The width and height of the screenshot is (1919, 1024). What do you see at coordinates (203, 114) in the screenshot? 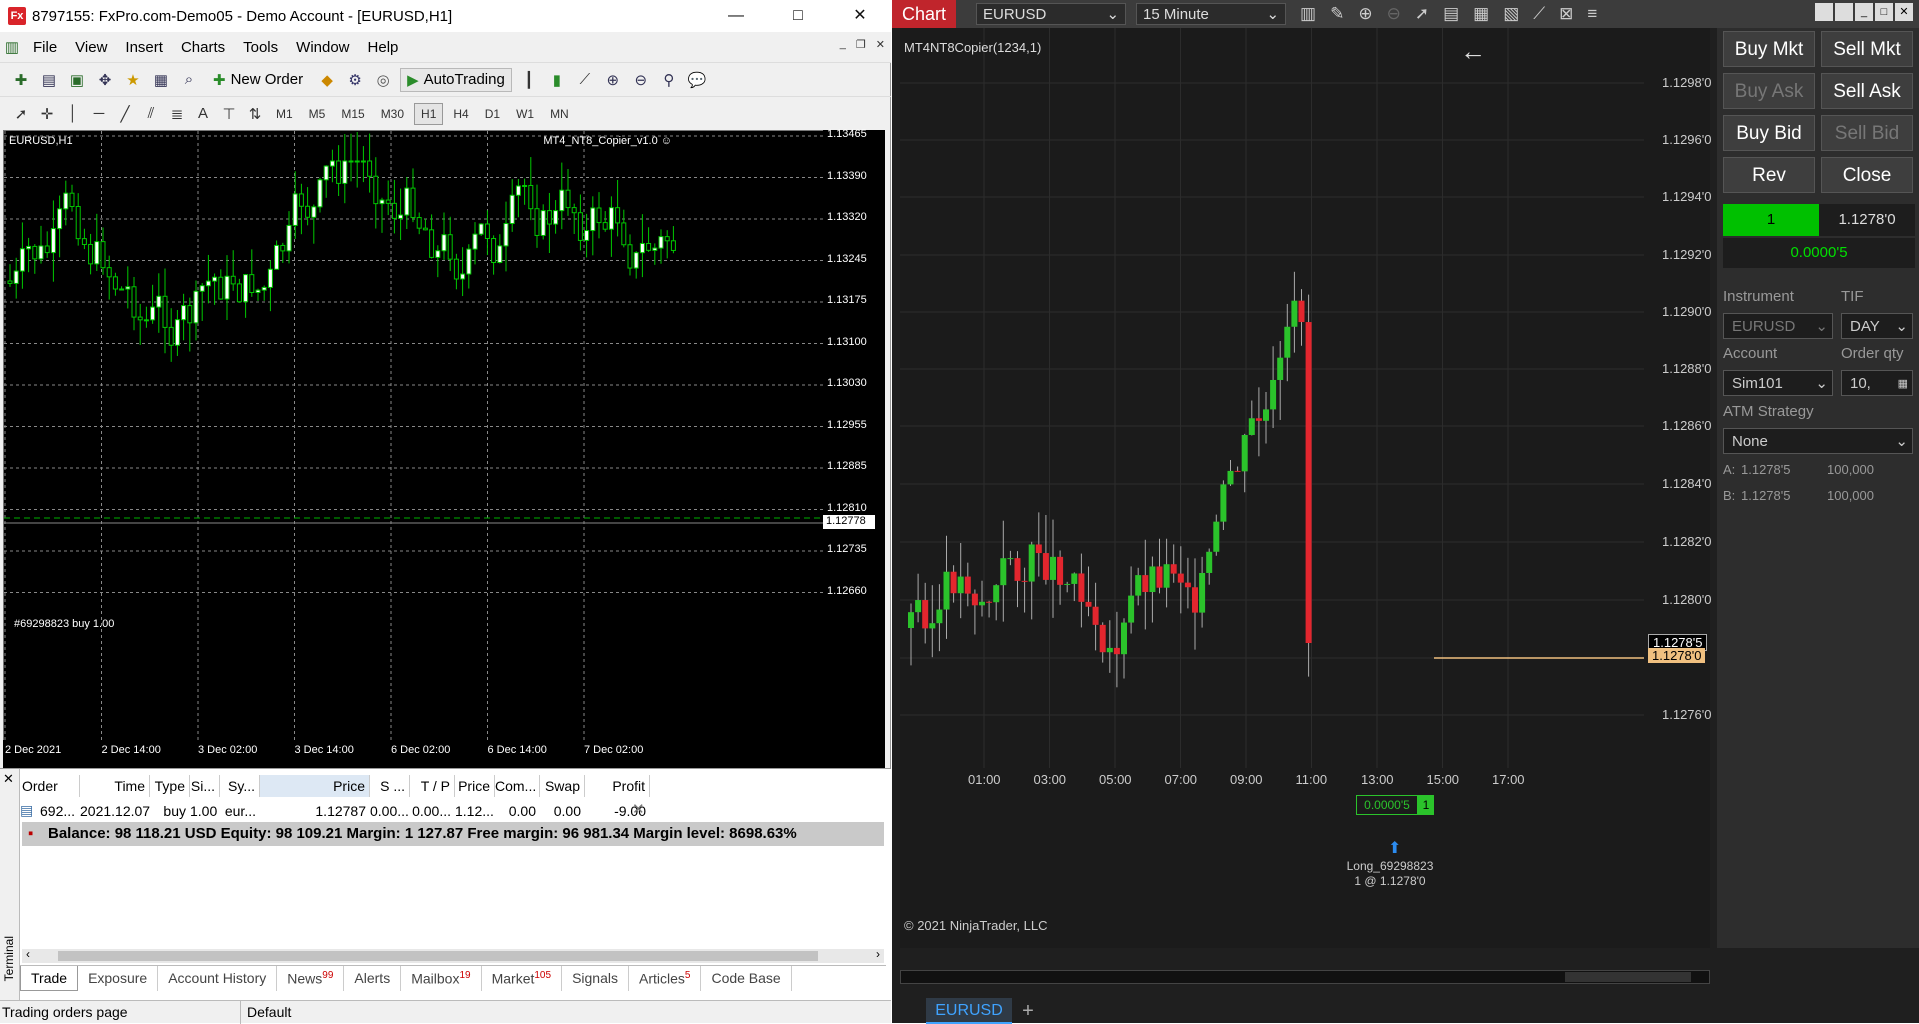
I see `text-tool-icon: A` at bounding box center [203, 114].